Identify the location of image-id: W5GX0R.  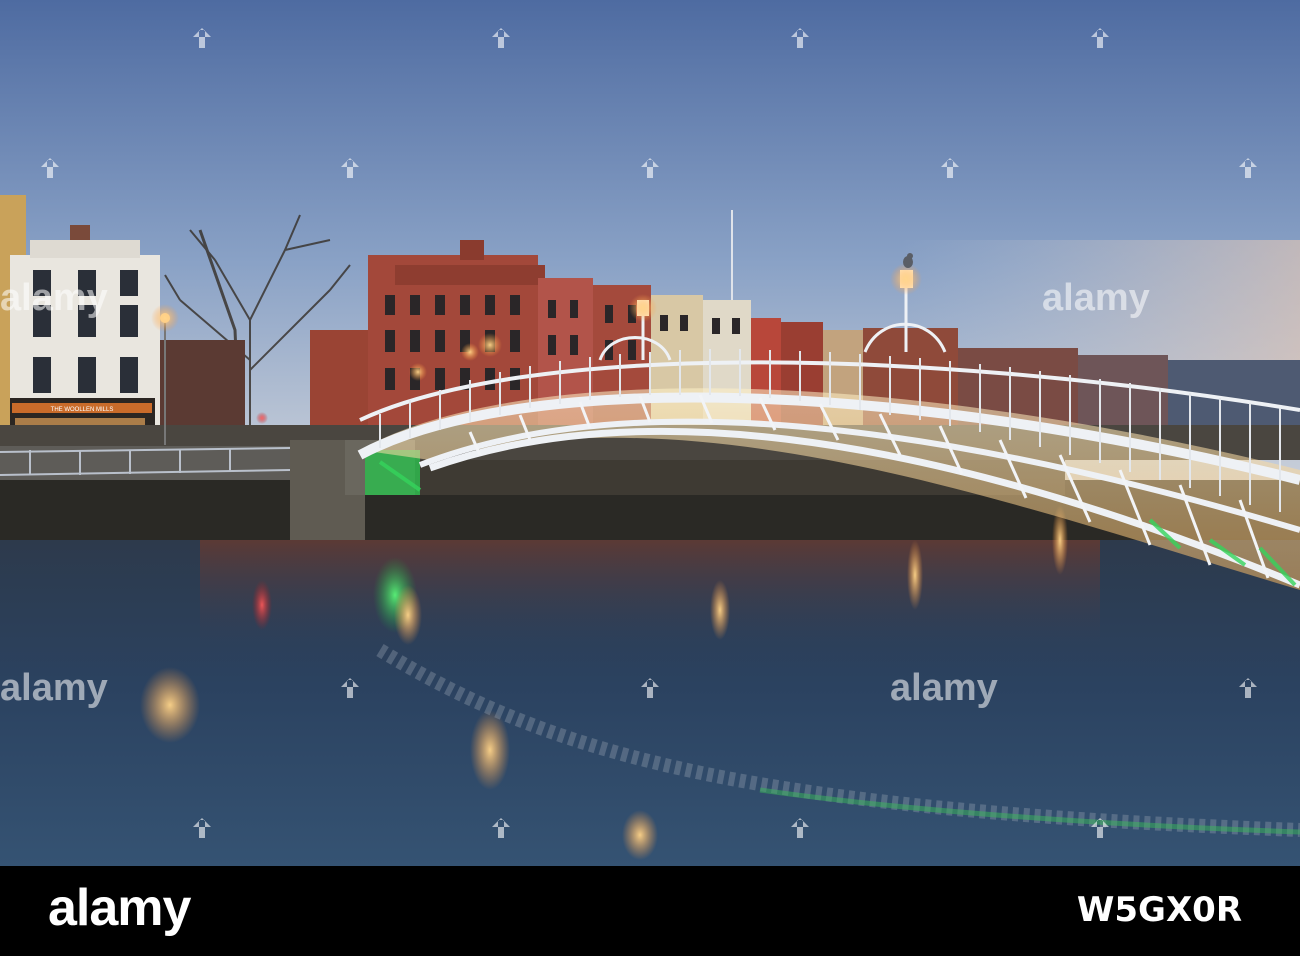
(1159, 910).